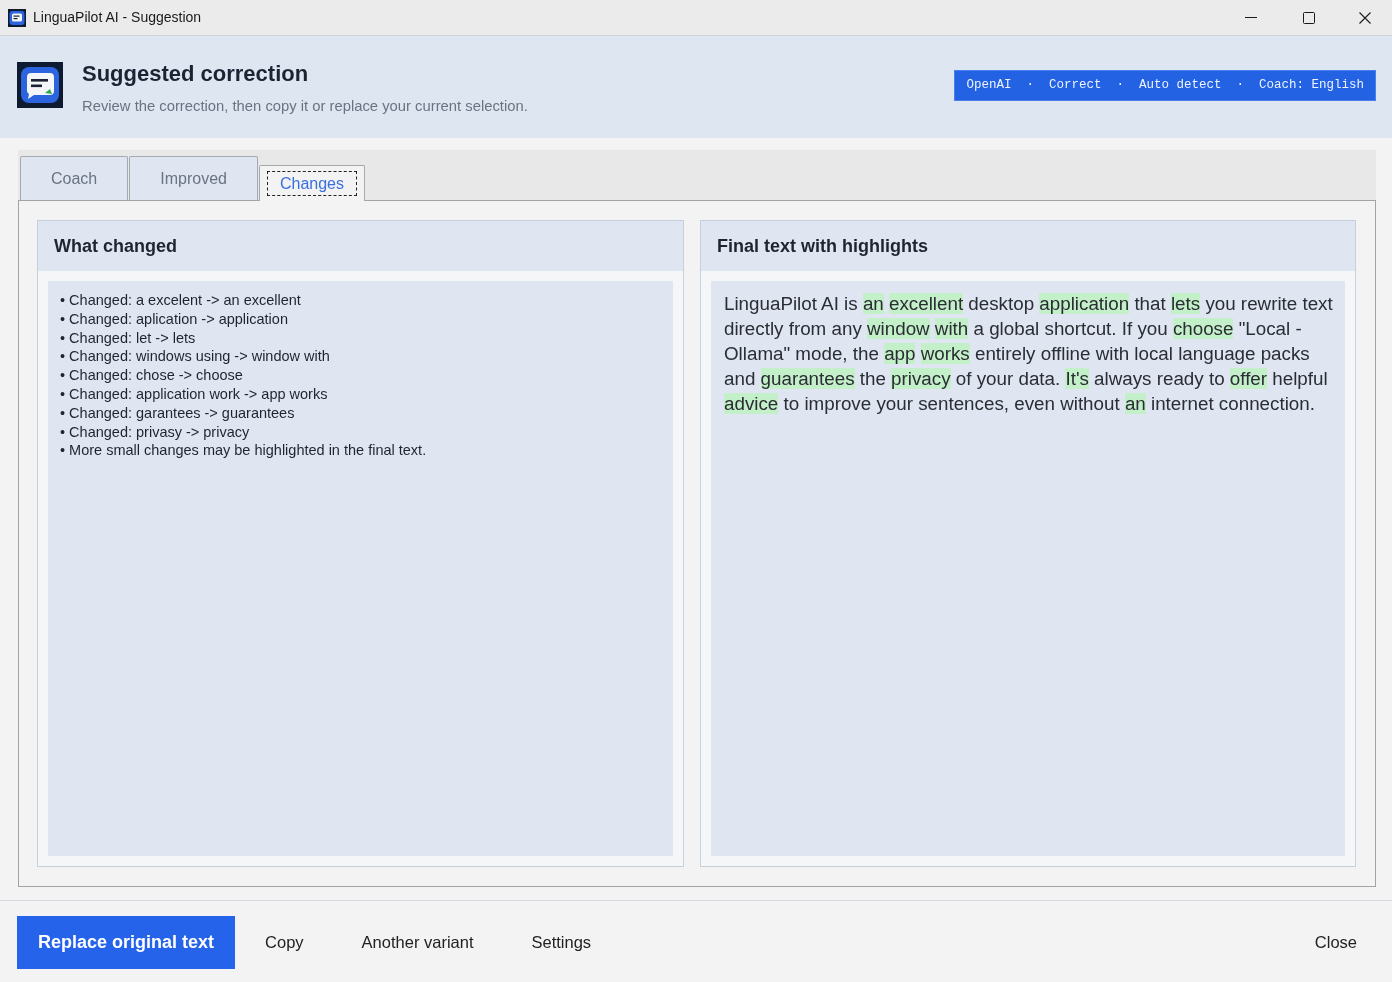 The height and width of the screenshot is (982, 1392). What do you see at coordinates (178, 413) in the screenshot?
I see `change-item: • Changed: garantees -> guarantees` at bounding box center [178, 413].